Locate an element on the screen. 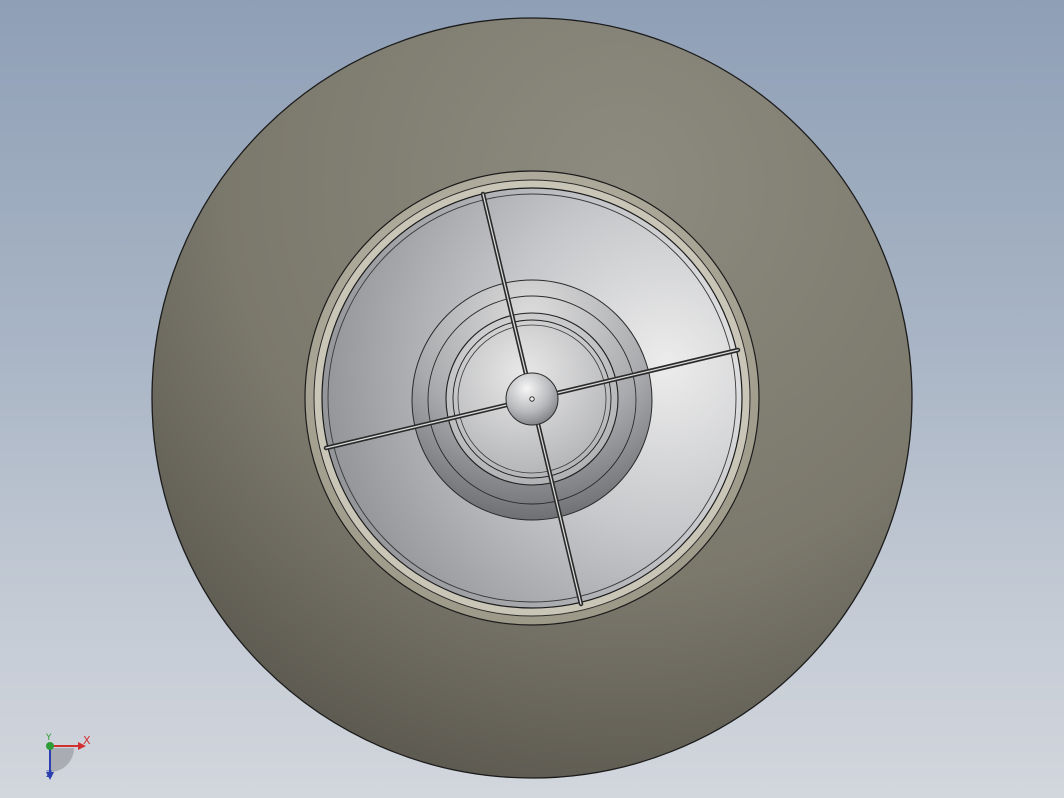  triad-y-label: Y is located at coordinates (49, 738).